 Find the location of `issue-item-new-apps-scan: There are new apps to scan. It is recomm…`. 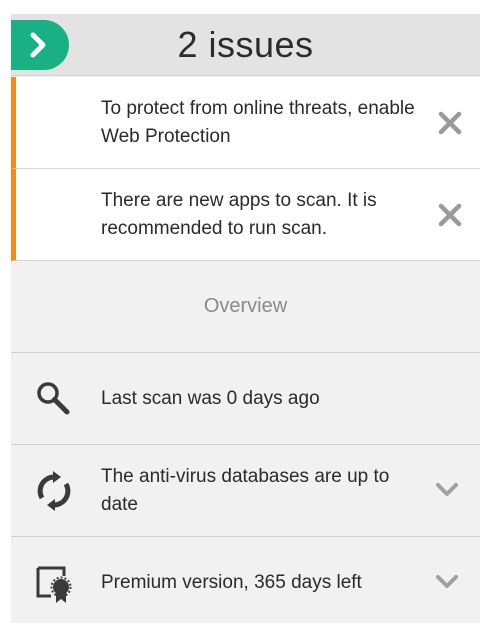

issue-item-new-apps-scan: There are new apps to scan. It is recomm… is located at coordinates (245, 215).